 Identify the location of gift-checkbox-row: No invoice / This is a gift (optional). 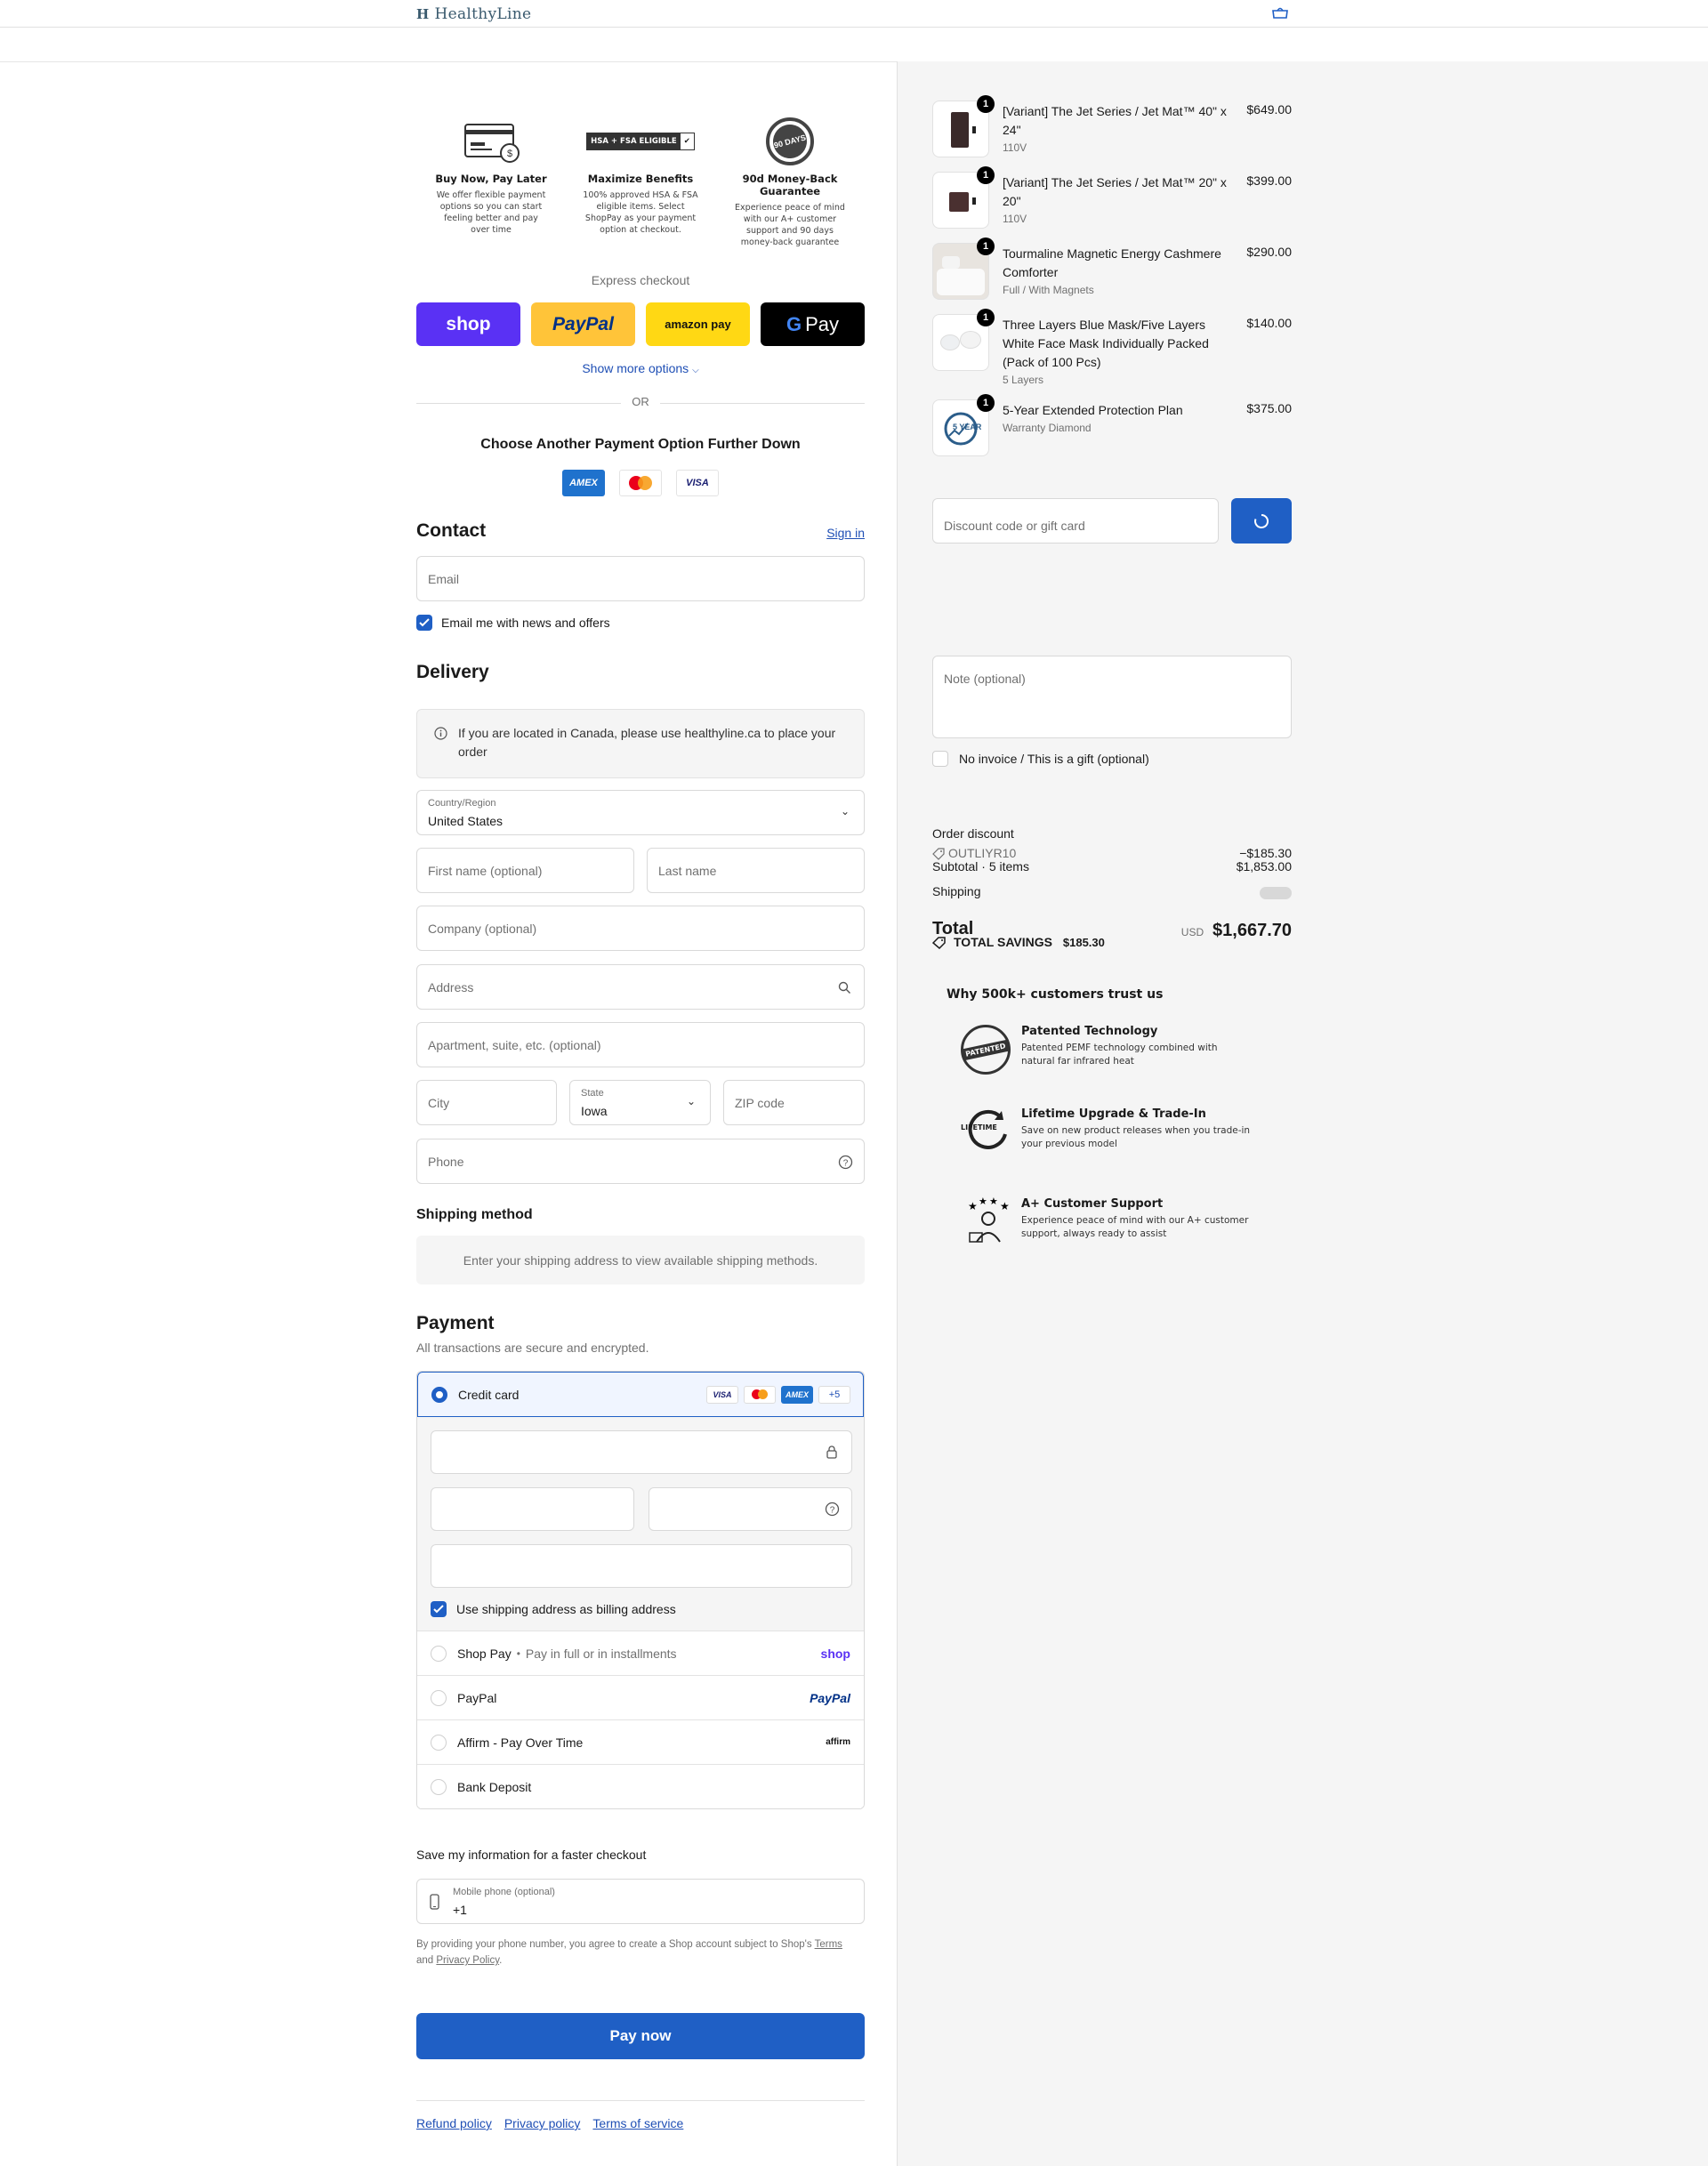
(1040, 759).